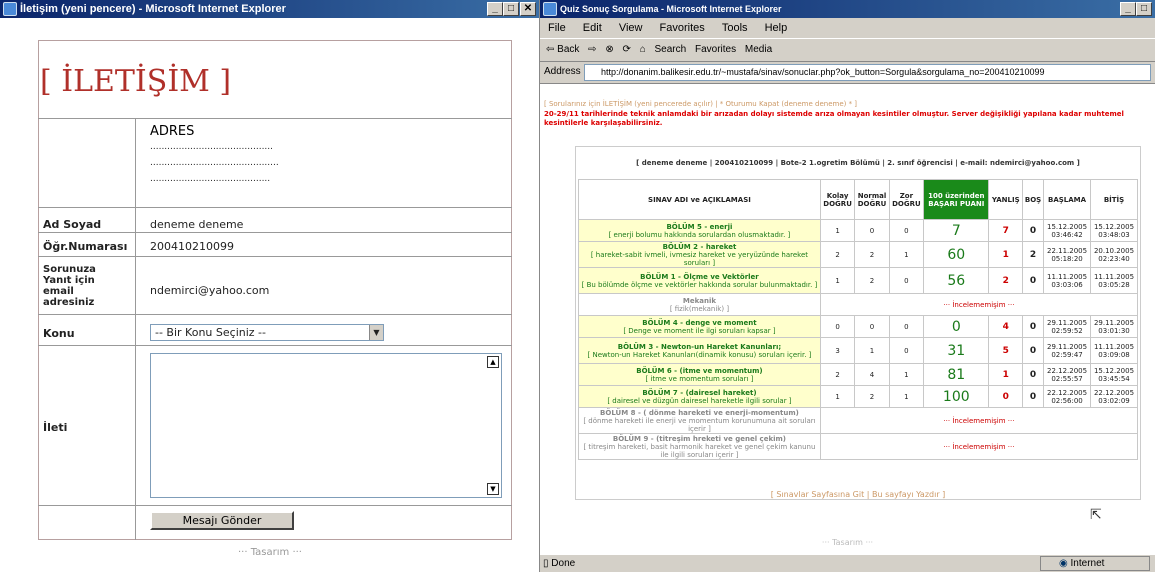 The width and height of the screenshot is (1155, 572). What do you see at coordinates (1067, 350) in the screenshot?
I see `start-time-cell: 29.11.2005 02:59:47` at bounding box center [1067, 350].